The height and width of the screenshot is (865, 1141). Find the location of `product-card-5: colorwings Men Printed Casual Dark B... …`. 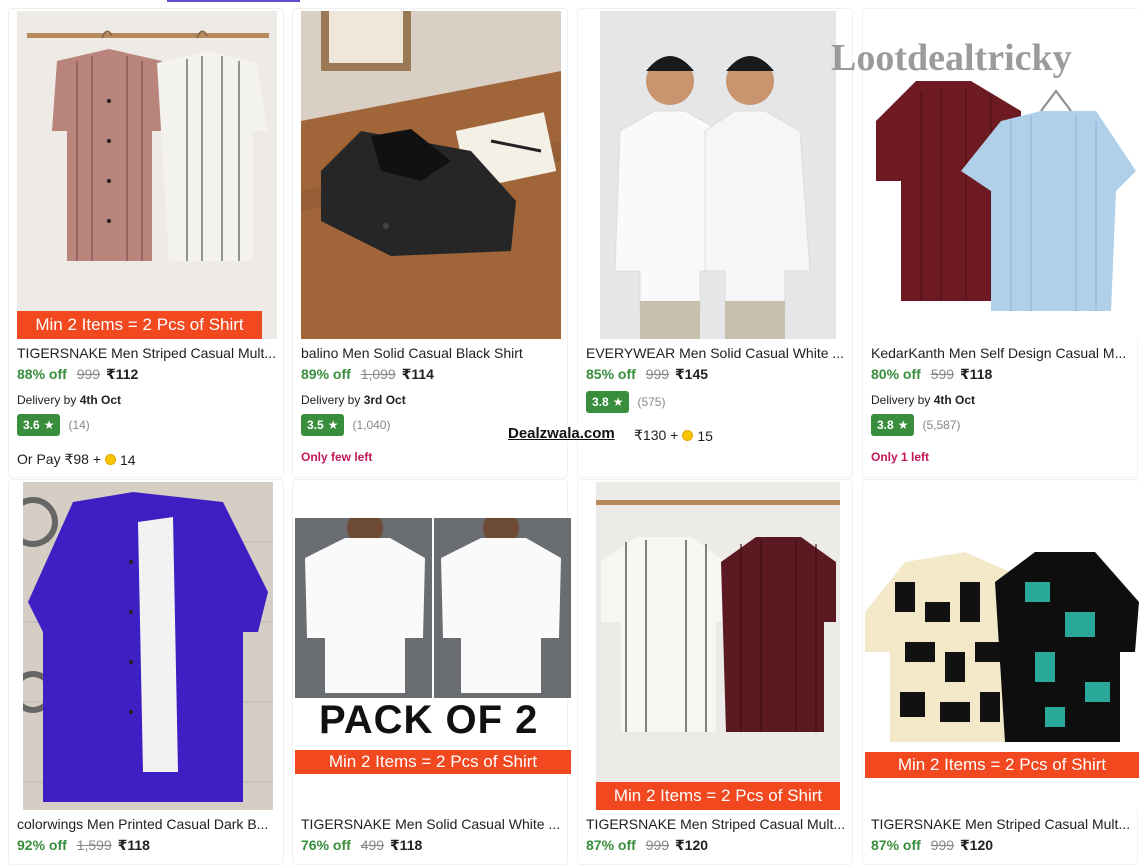

product-card-5: colorwings Men Printed Casual Dark B... … is located at coordinates (146, 672).